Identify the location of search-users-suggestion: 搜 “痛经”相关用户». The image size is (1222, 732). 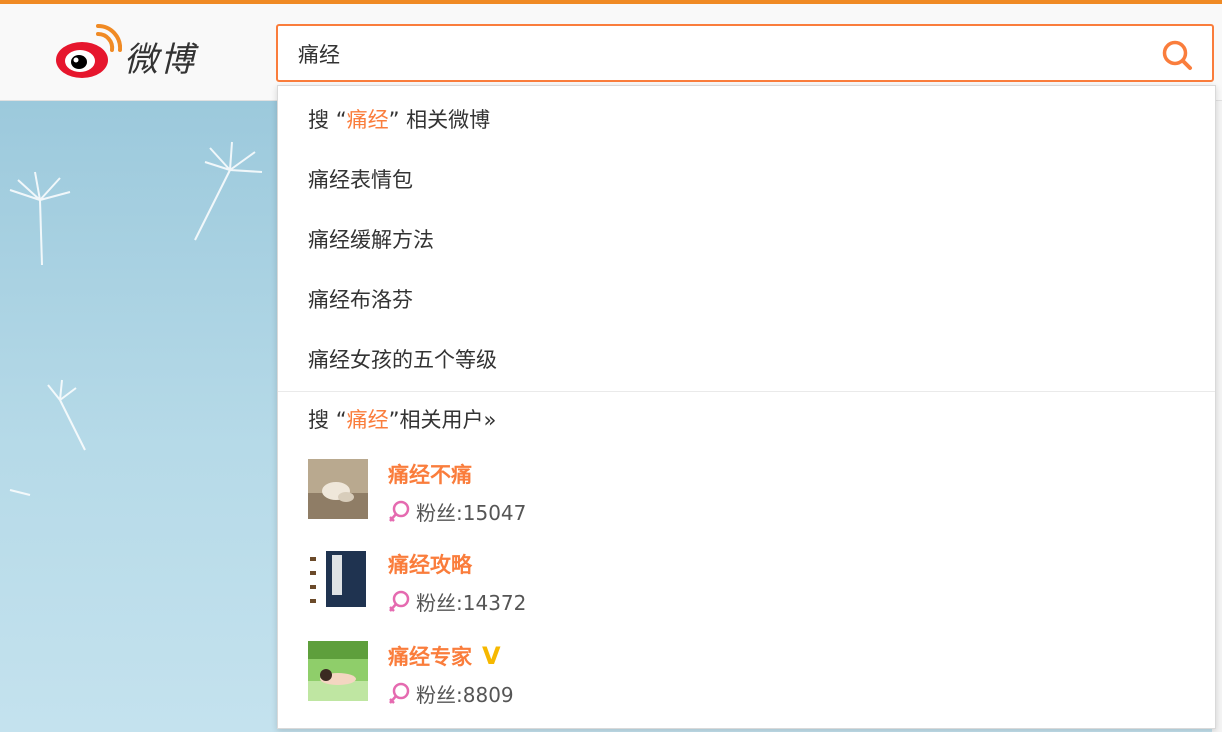
(402, 420).